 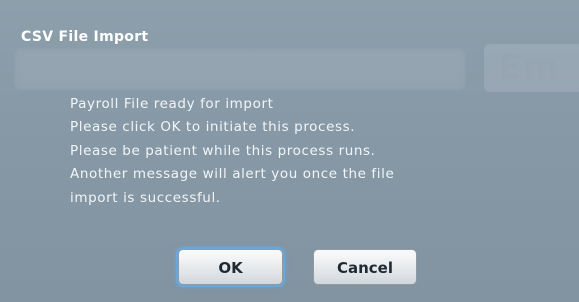 I want to click on dialog-title-bar: CSV File Import, so click(x=289, y=22).